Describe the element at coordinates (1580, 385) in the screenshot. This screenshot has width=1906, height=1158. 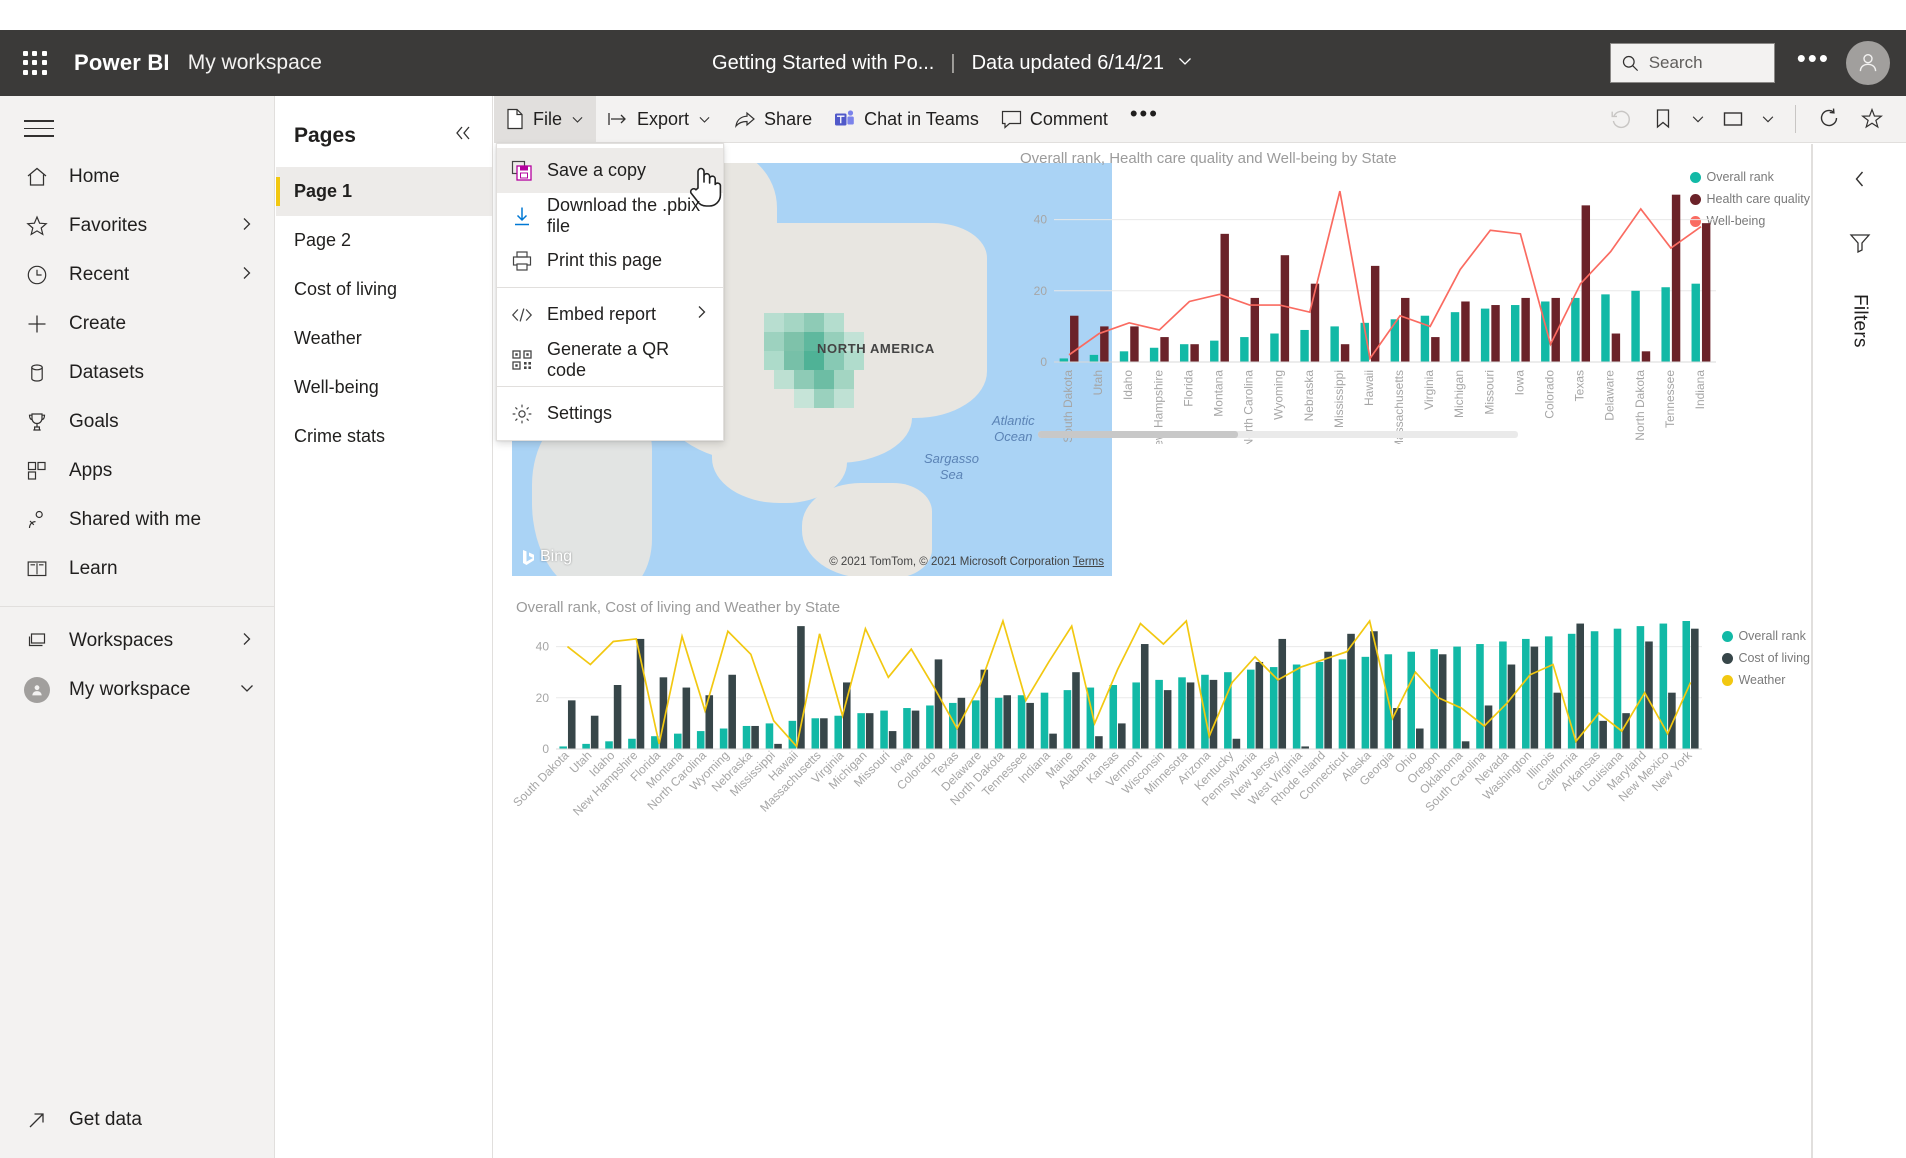
I see `svg-text: Texas` at that location.